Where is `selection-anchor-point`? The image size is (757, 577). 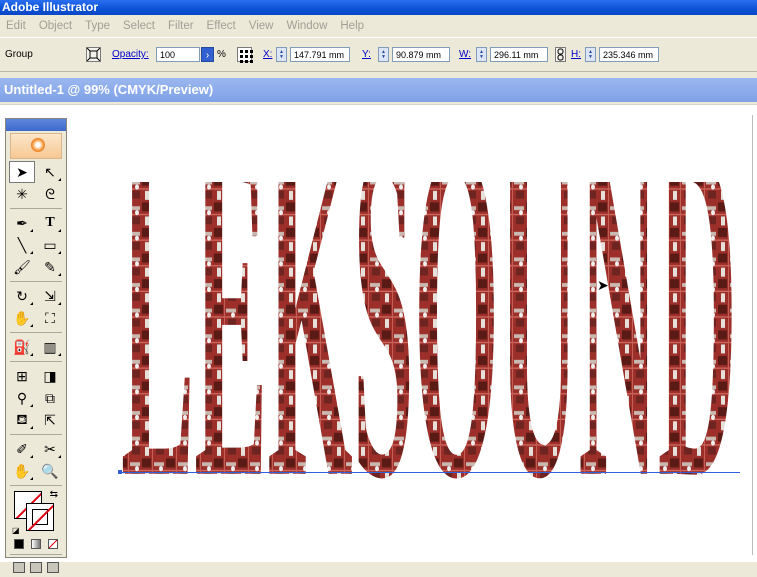
selection-anchor-point is located at coordinates (120, 472).